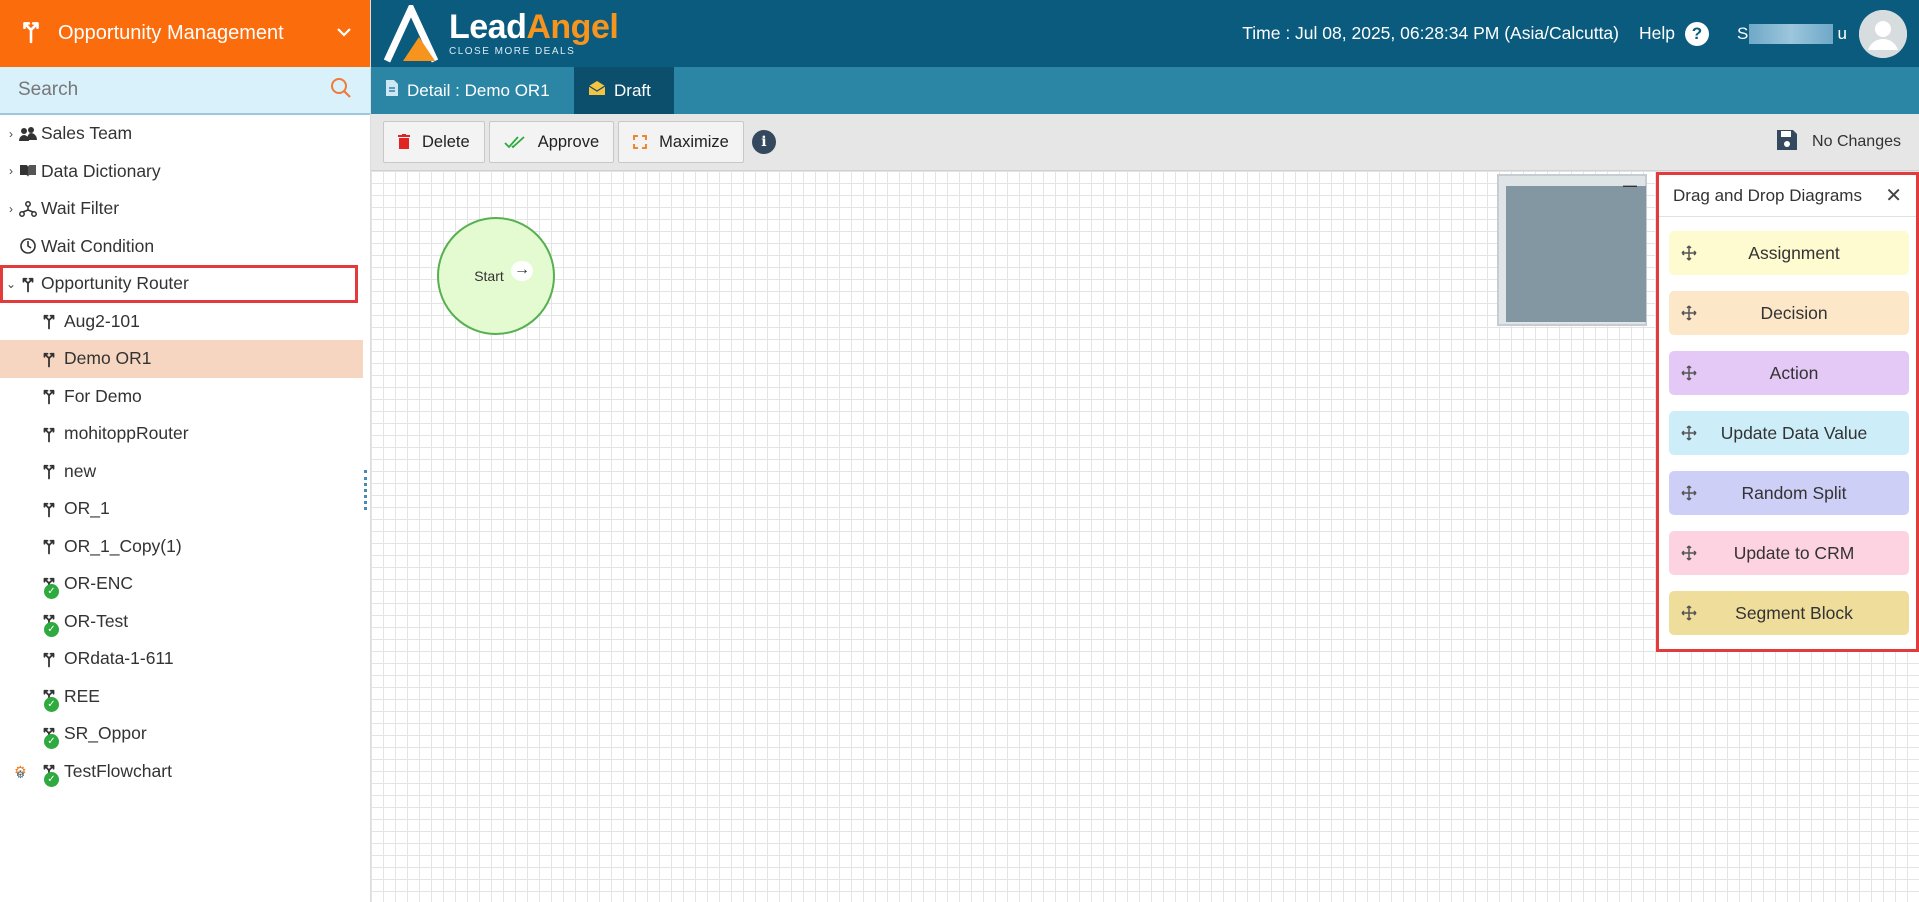 This screenshot has width=1919, height=902. I want to click on tree-item-opportunity-router: ⌄ Opportunity Router, so click(179, 284).